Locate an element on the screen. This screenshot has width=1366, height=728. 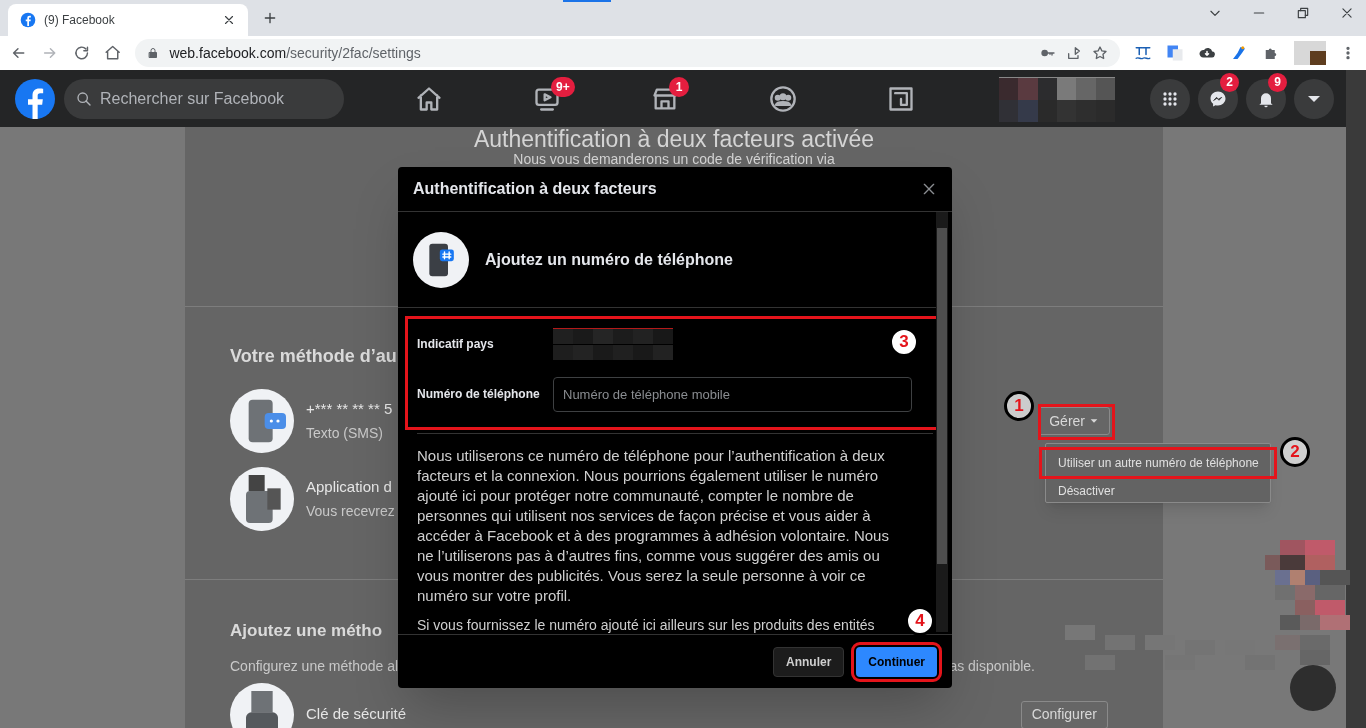
profile-avatar is located at coordinates (1310, 53).